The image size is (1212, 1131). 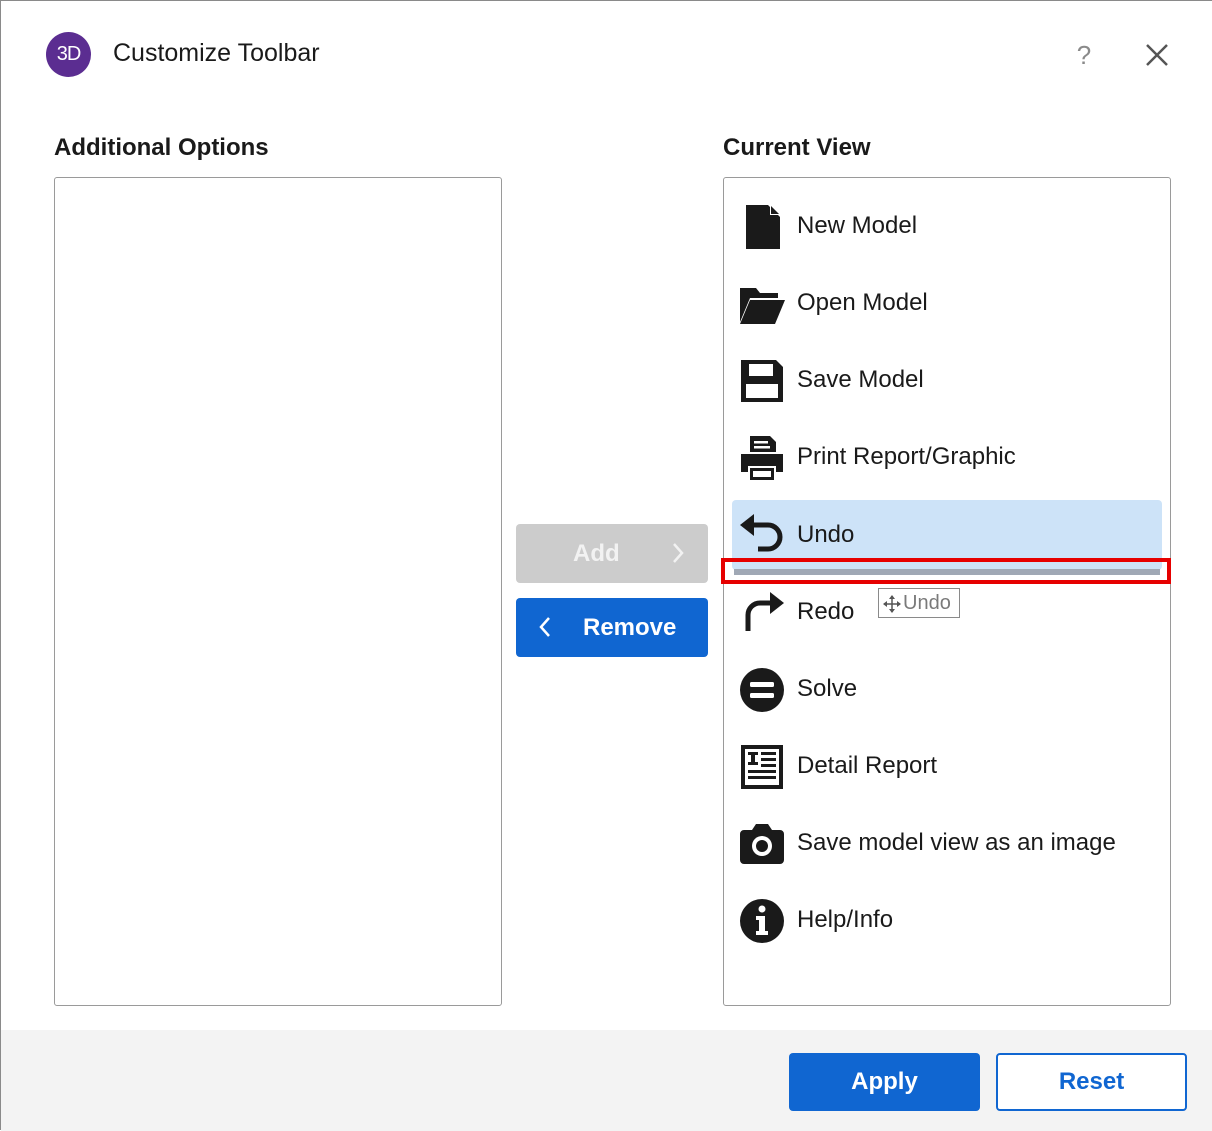 I want to click on close-button, so click(x=1157, y=55).